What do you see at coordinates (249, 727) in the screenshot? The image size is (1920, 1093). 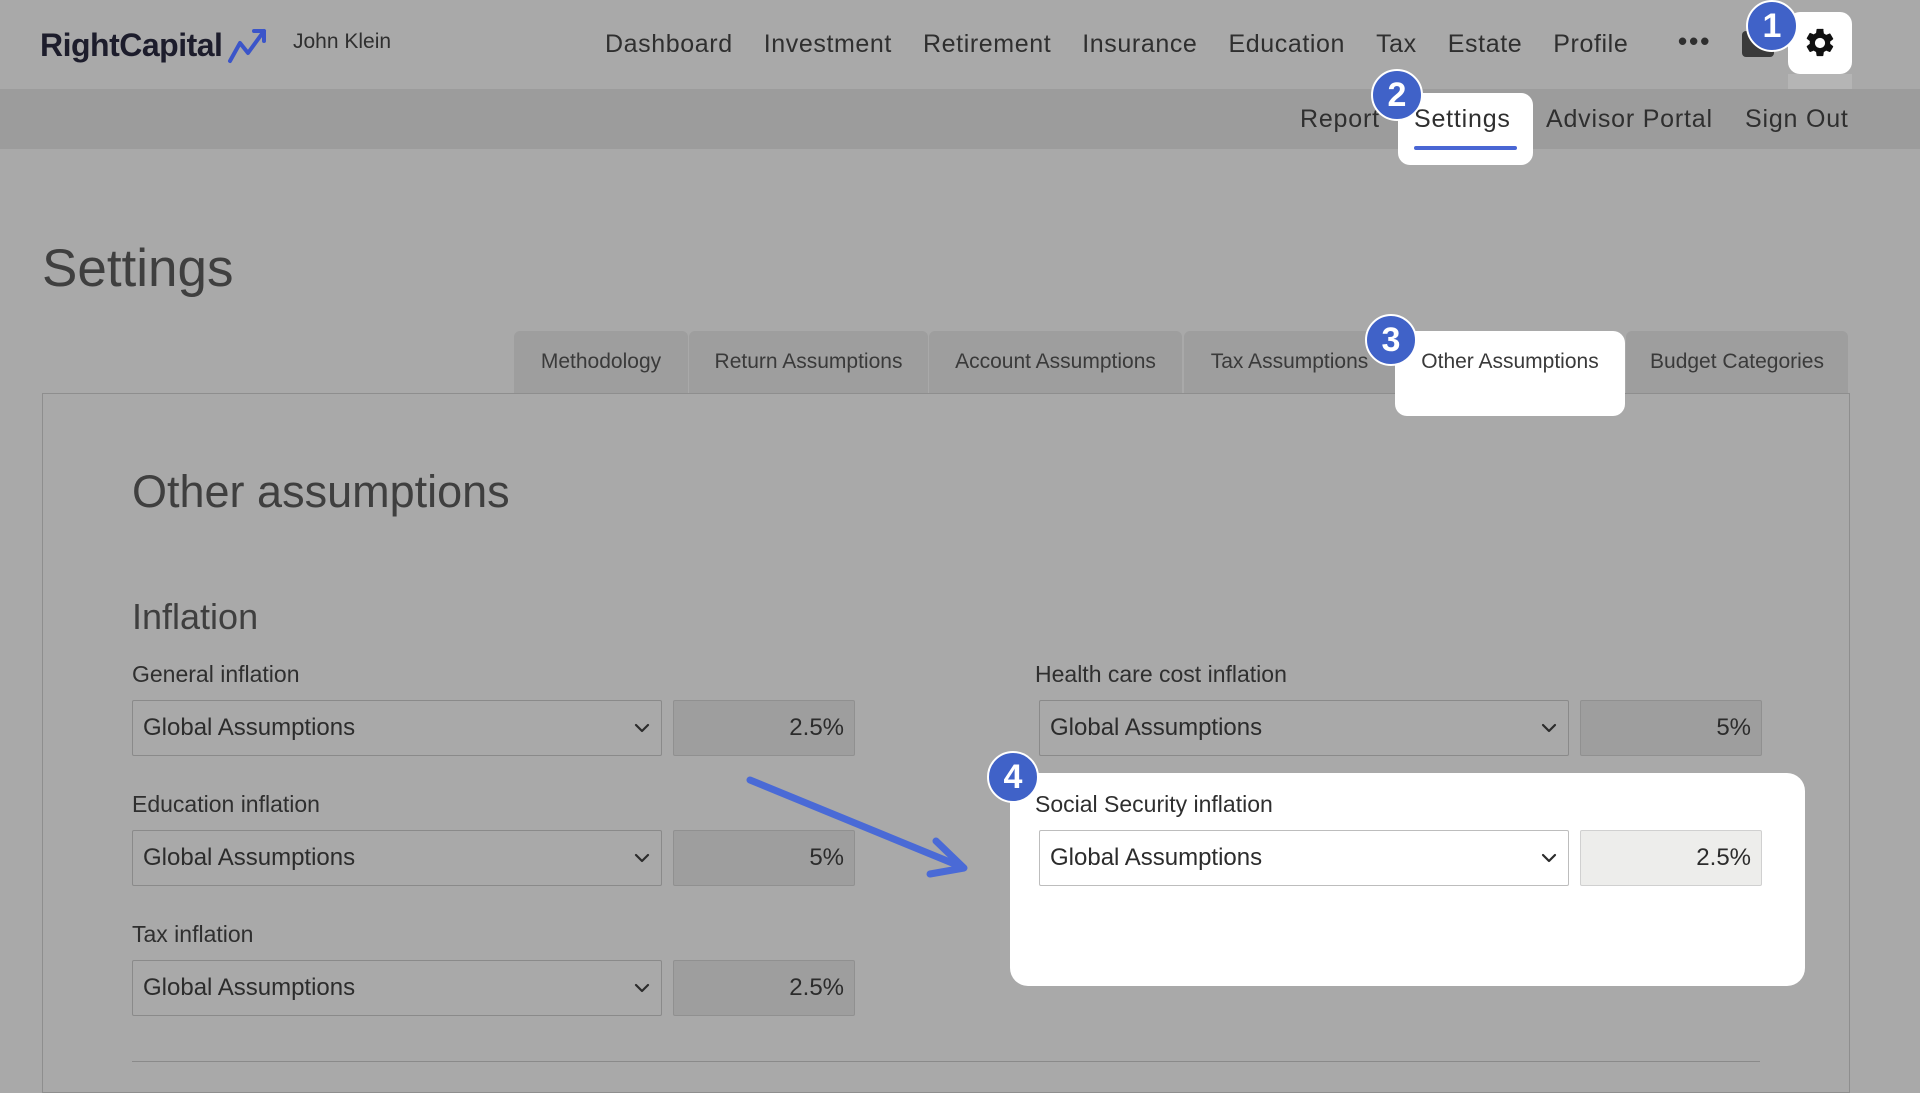 I see `general-inflation-select-value: Global Assumptions` at bounding box center [249, 727].